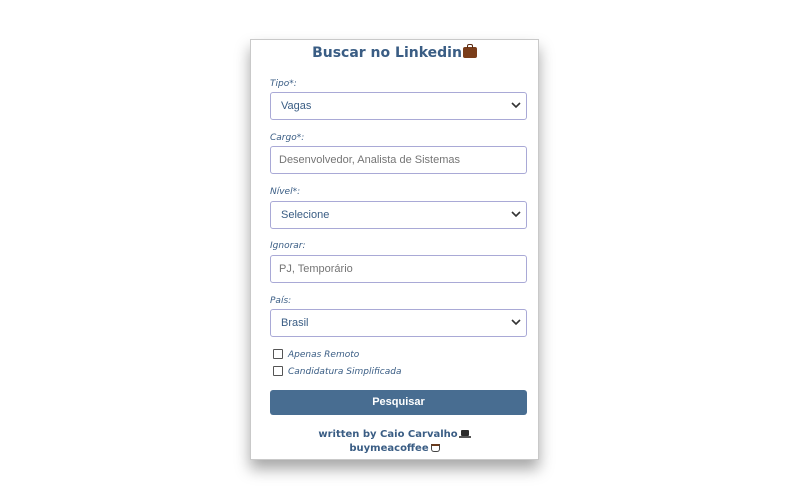 This screenshot has width=800, height=500. Describe the element at coordinates (324, 355) in the screenshot. I see `apenas-remoto-label: Apenas Remoto` at that location.